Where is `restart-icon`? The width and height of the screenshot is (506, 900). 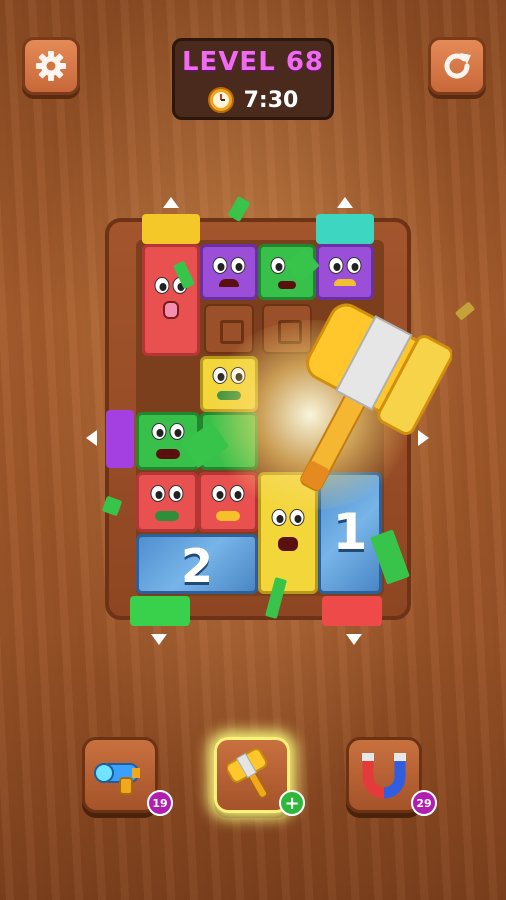 restart-icon is located at coordinates (457, 66).